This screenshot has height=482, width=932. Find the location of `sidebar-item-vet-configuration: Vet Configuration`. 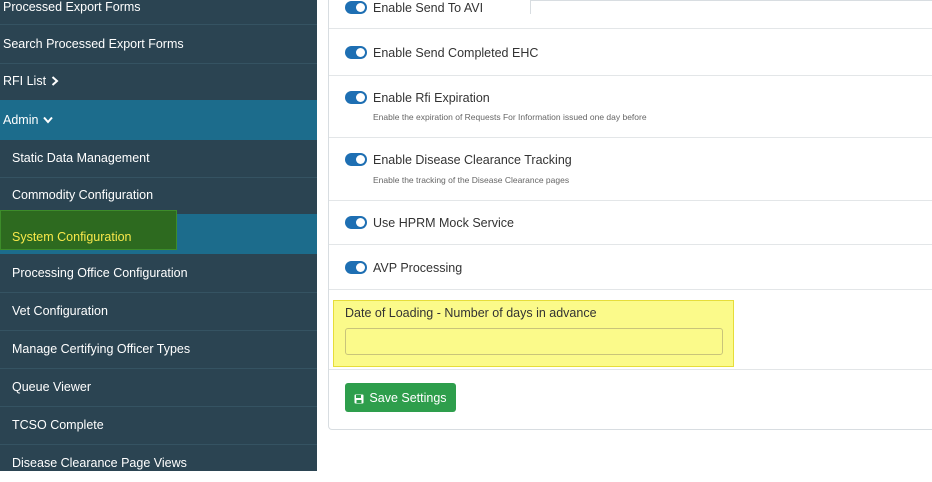

sidebar-item-vet-configuration: Vet Configuration is located at coordinates (158, 311).